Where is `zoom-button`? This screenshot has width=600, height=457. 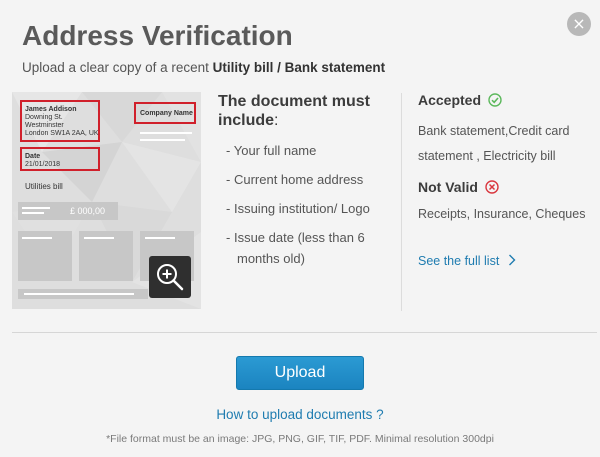
zoom-button is located at coordinates (170, 277).